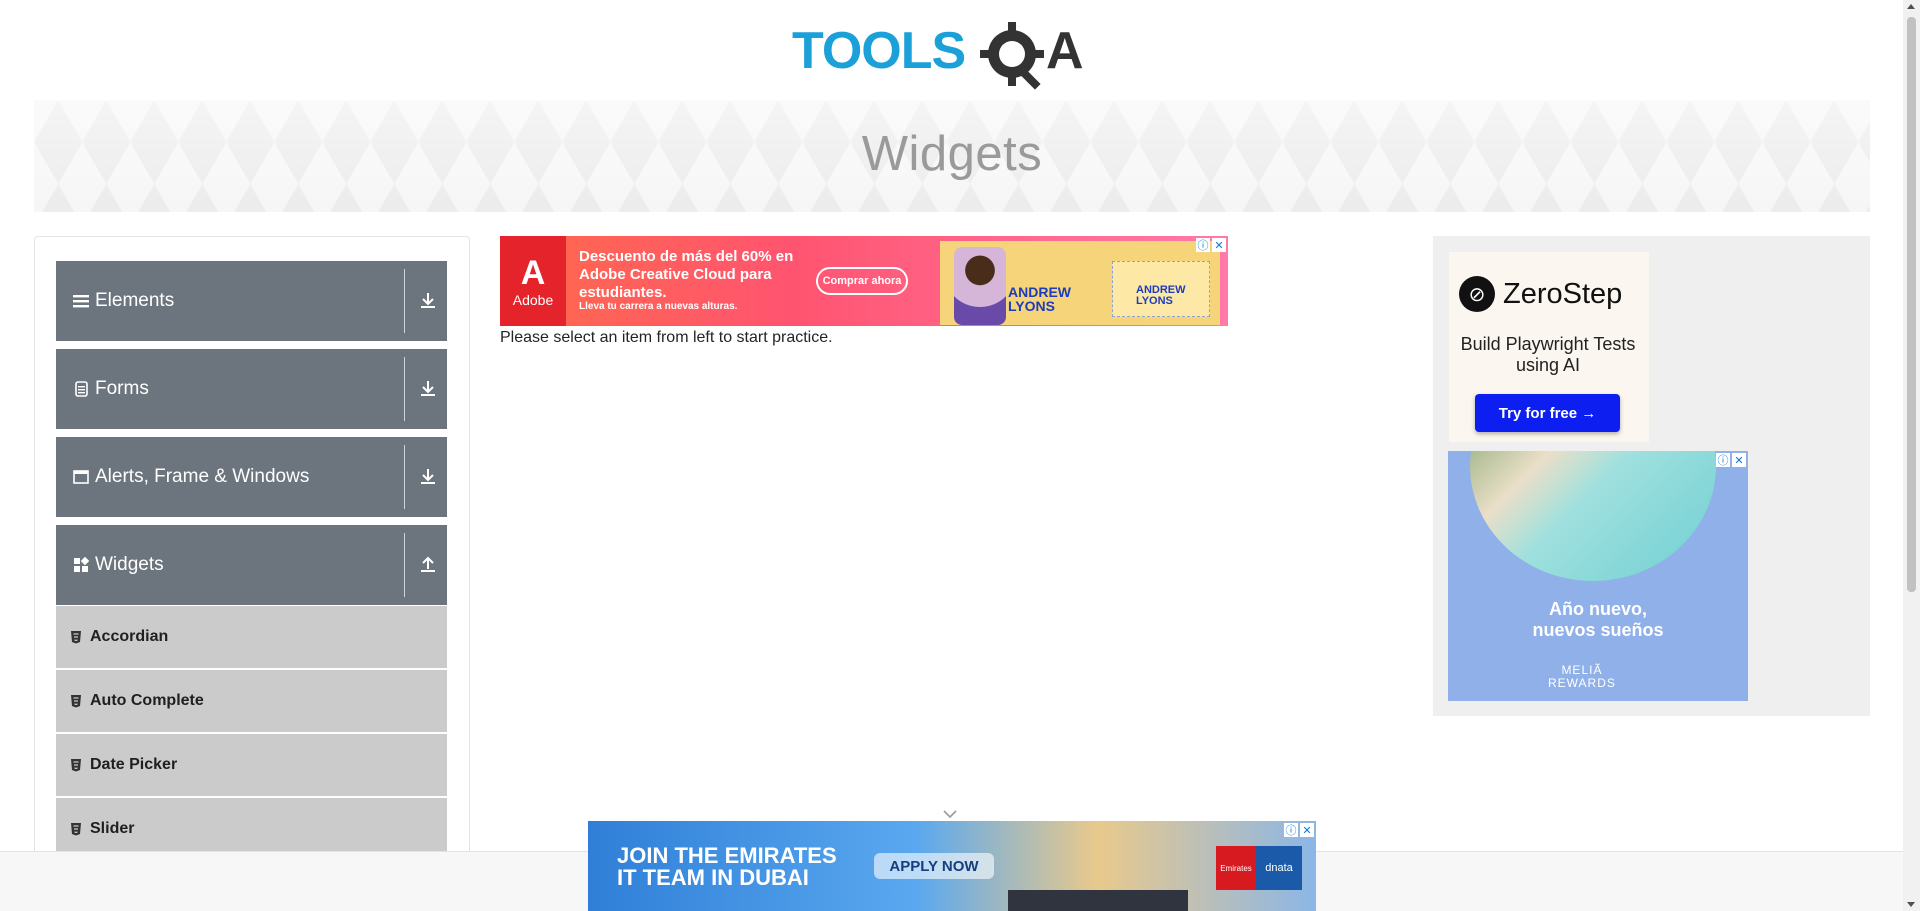 Image resolution: width=1920 pixels, height=911 pixels. I want to click on emirates-ad-headline: JOIN THE EMIRATES IT TEAM IN DUBAI, so click(727, 866).